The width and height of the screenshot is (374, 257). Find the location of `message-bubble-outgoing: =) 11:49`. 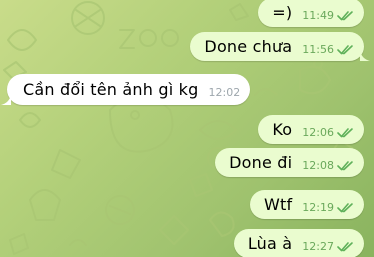

message-bubble-outgoing: =) 11:49 is located at coordinates (311, 13).